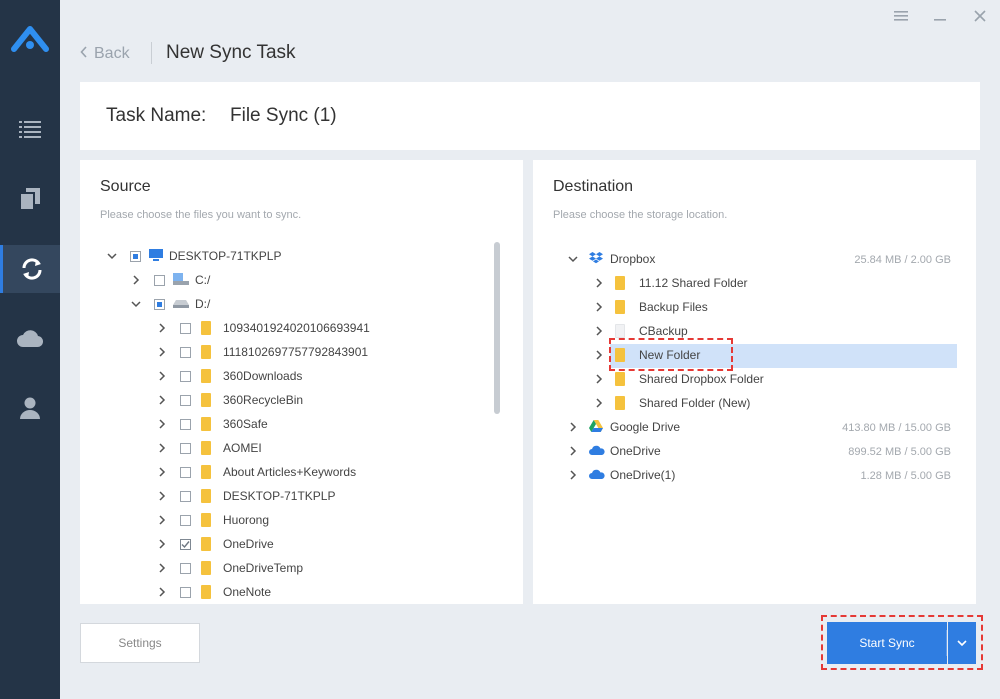  What do you see at coordinates (246, 496) in the screenshot?
I see `tree-row-folder: DESKTOP-71TKPLP` at bounding box center [246, 496].